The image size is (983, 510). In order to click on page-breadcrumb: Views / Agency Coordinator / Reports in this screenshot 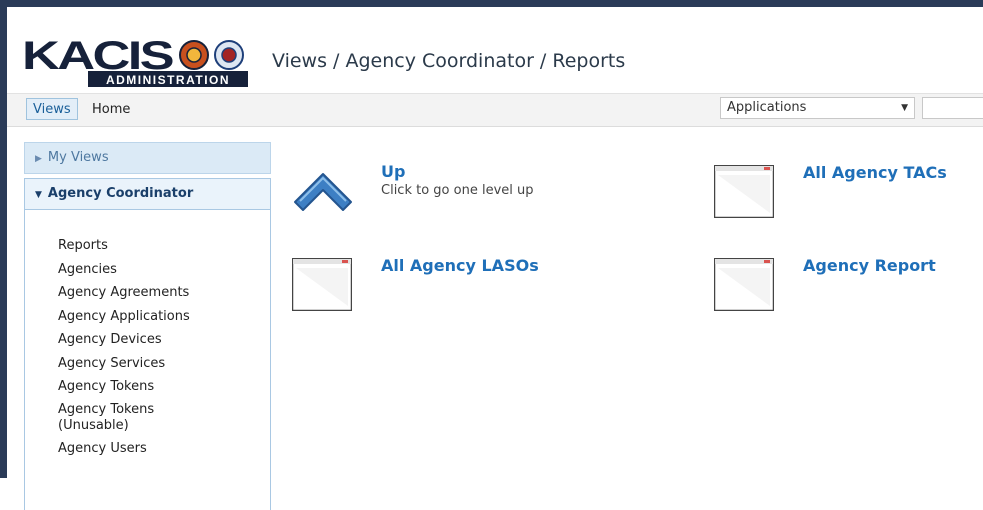, I will do `click(449, 61)`.